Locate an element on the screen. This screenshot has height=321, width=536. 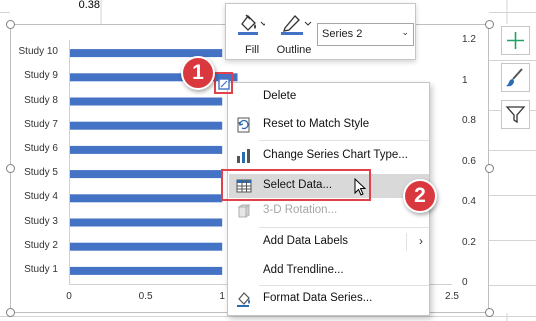
series-select-value: Series 2 is located at coordinates (342, 34).